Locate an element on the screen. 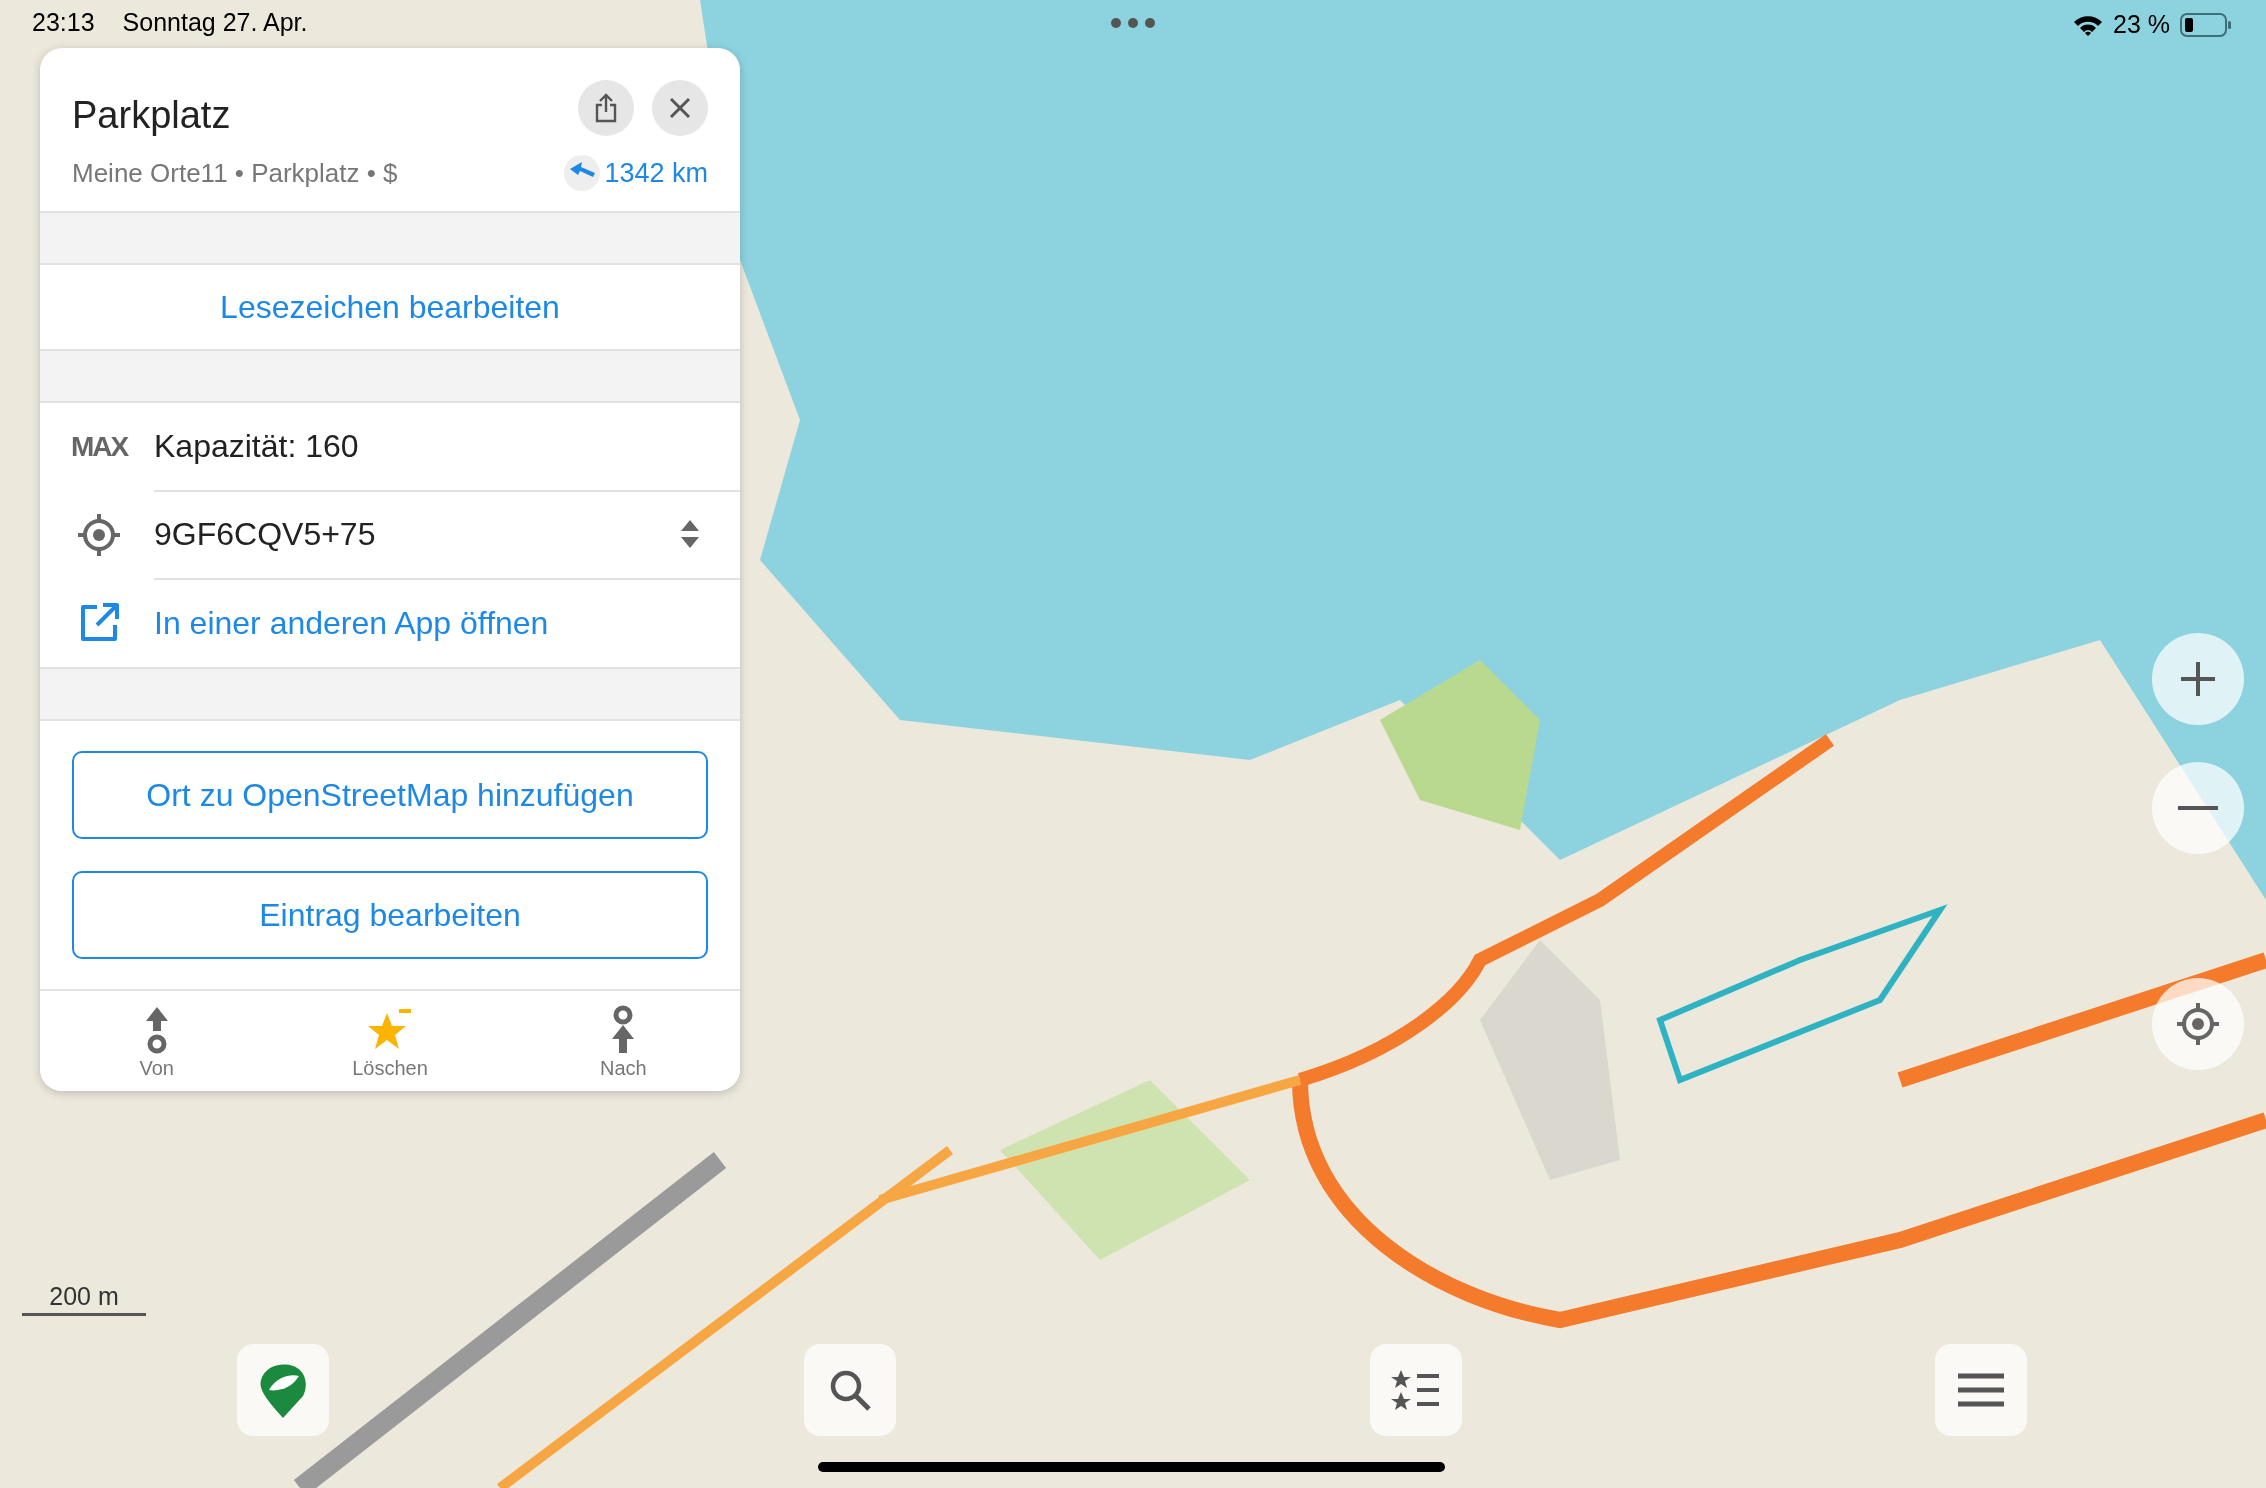  up-down-icon is located at coordinates (690, 534).